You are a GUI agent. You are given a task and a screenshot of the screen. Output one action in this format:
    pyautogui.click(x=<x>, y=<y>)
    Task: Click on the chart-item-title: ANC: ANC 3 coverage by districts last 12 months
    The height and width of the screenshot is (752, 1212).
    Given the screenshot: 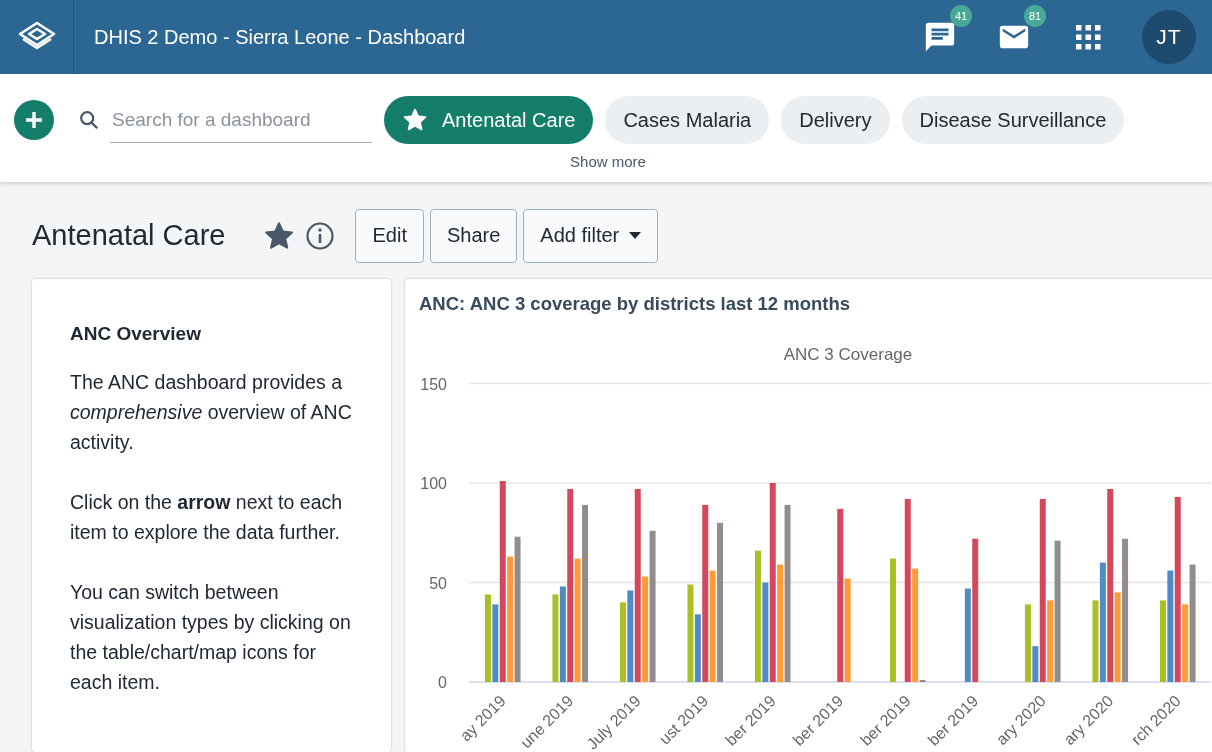 What is the action you would take?
    pyautogui.click(x=635, y=304)
    